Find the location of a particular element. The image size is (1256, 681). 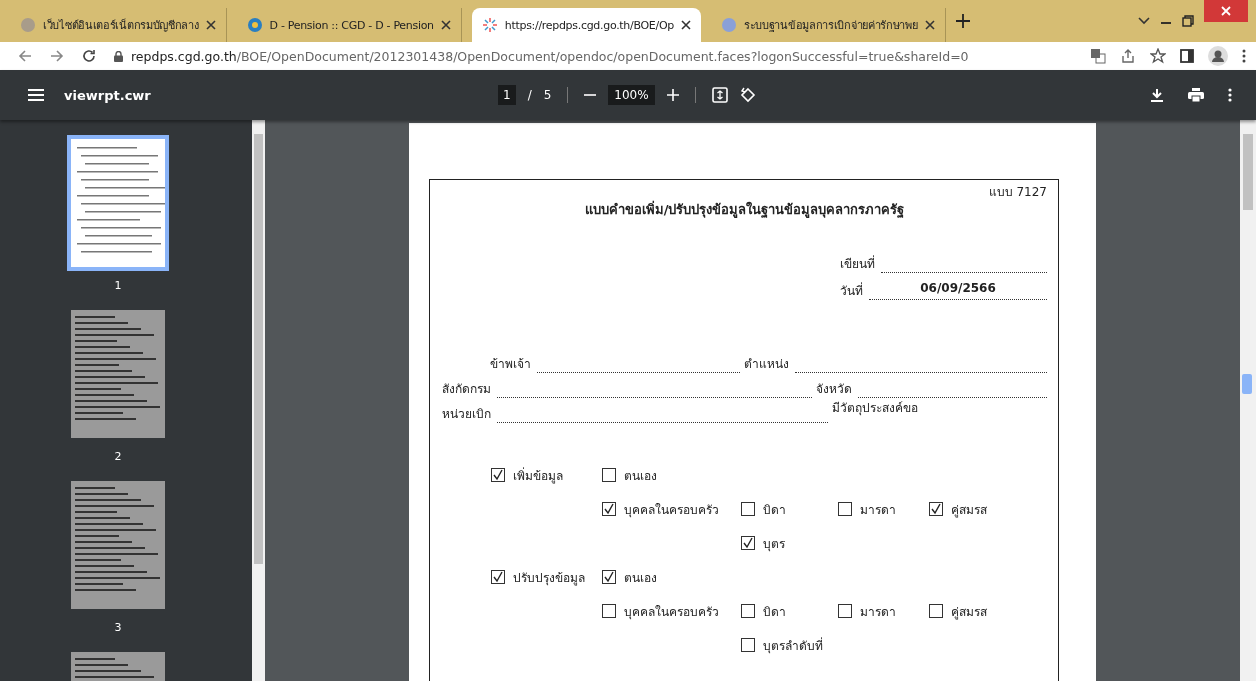

forward-icon is located at coordinates (57, 56).